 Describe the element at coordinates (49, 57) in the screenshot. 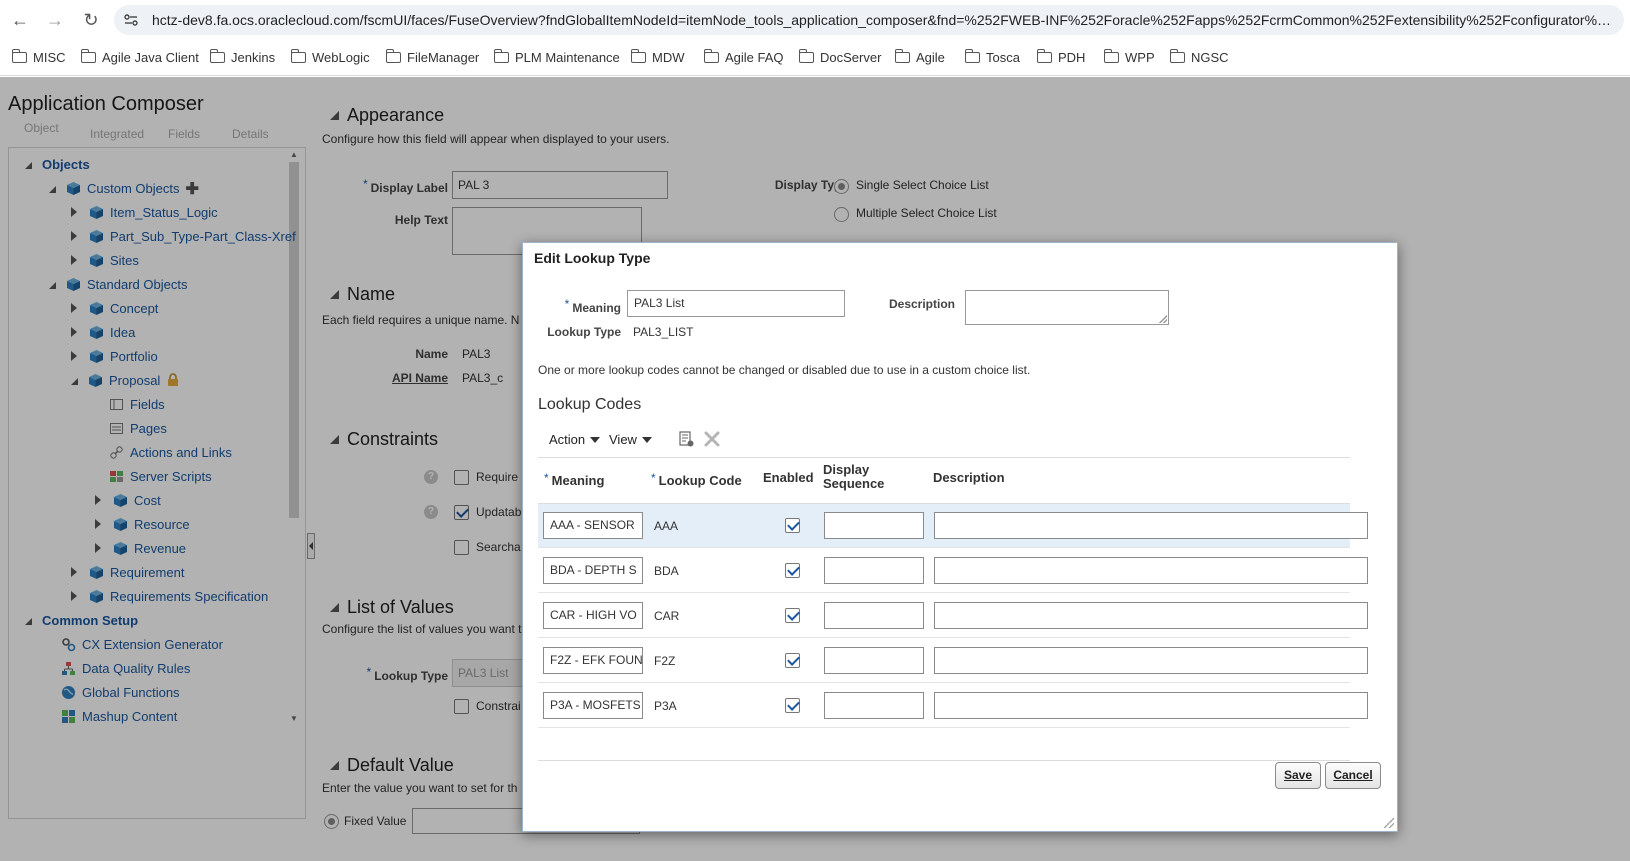

I see `bookmark-label: MISC` at that location.